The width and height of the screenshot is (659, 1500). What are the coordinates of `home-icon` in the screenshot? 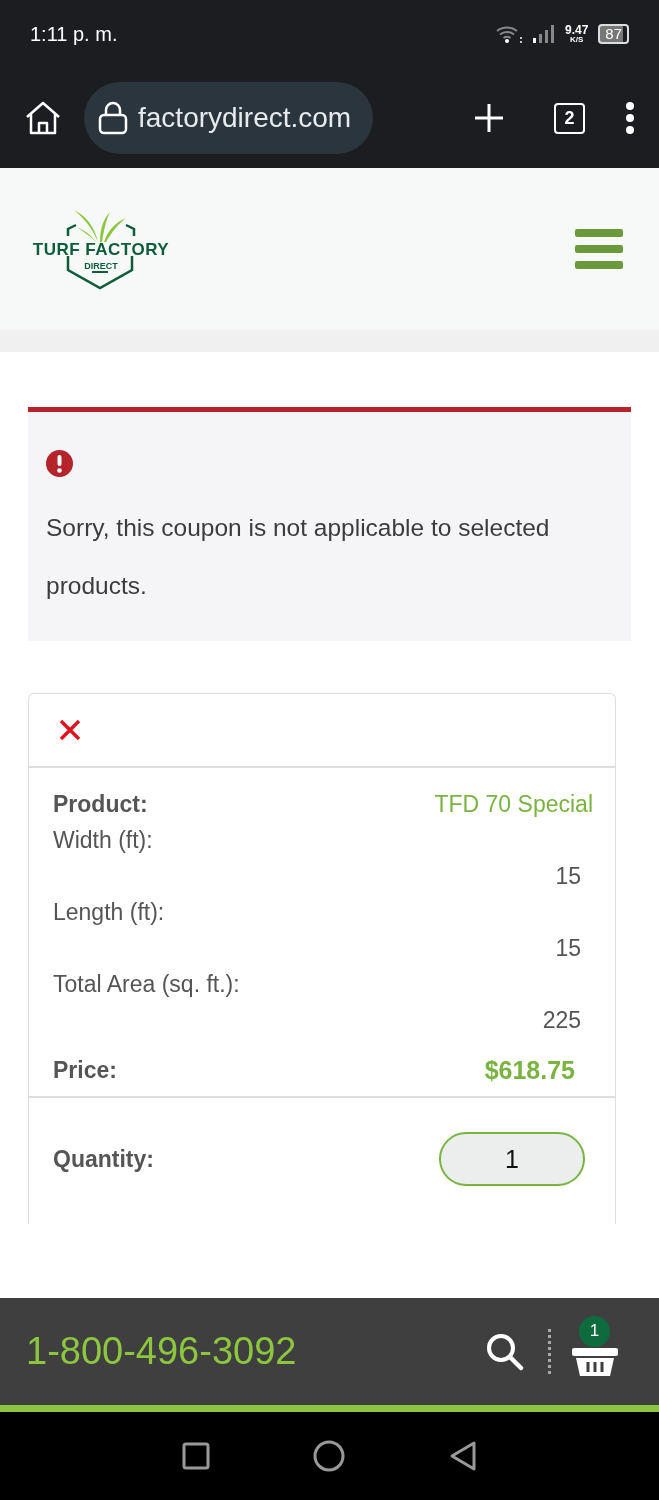 It's located at (329, 1456).